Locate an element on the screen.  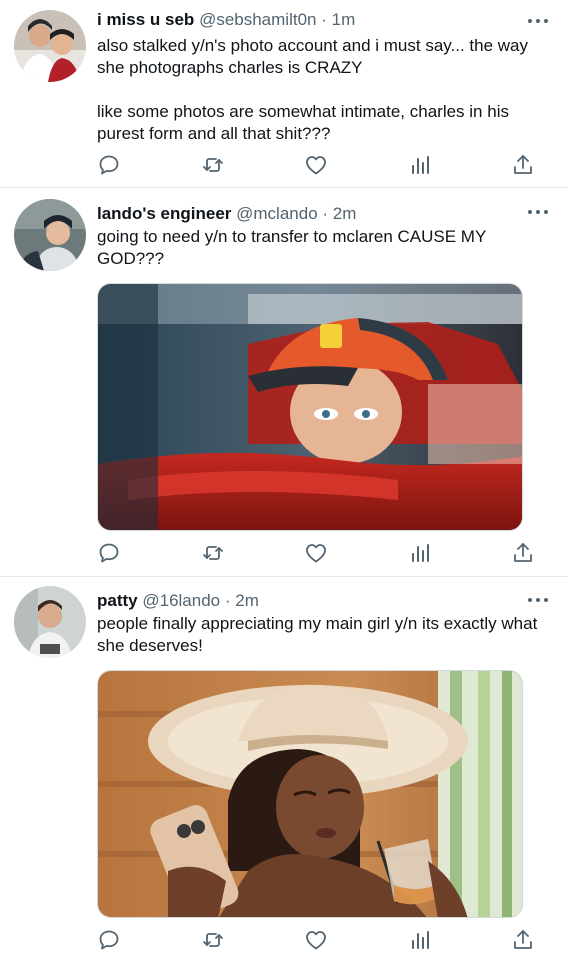
display-name: lando's engineer is located at coordinates (164, 213).